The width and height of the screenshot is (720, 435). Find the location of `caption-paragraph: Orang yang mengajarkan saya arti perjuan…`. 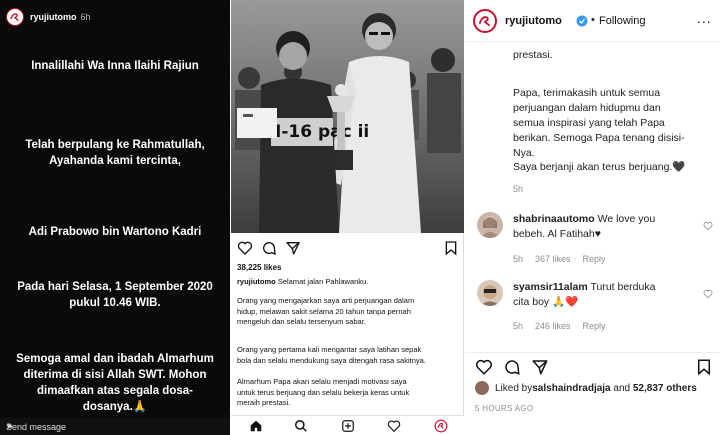

caption-paragraph: Orang yang mengajarkan saya arti perjuan… is located at coordinates (326, 311).